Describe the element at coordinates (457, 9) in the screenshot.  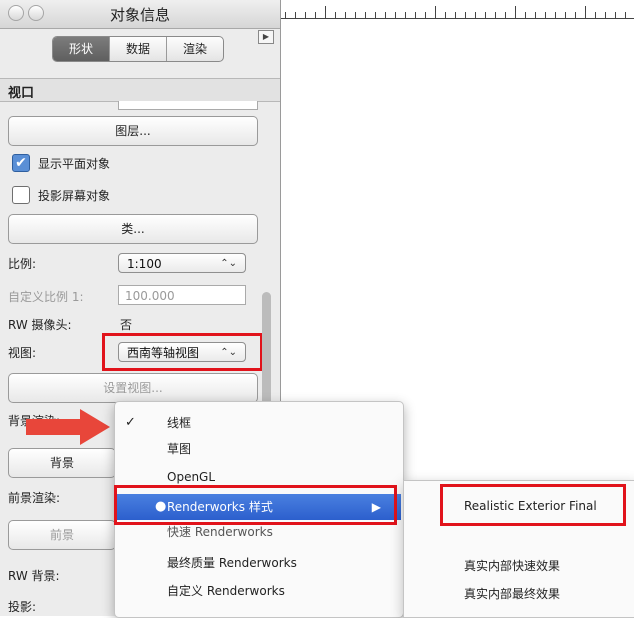
I see `ruler` at that location.